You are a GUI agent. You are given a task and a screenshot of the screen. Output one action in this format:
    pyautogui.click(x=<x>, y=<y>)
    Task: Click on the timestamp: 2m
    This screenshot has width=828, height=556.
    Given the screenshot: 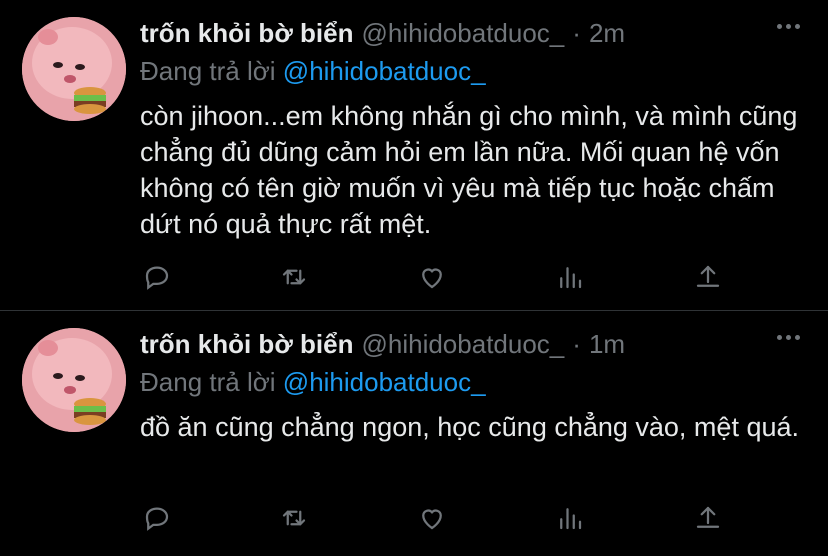 What is the action you would take?
    pyautogui.click(x=607, y=33)
    